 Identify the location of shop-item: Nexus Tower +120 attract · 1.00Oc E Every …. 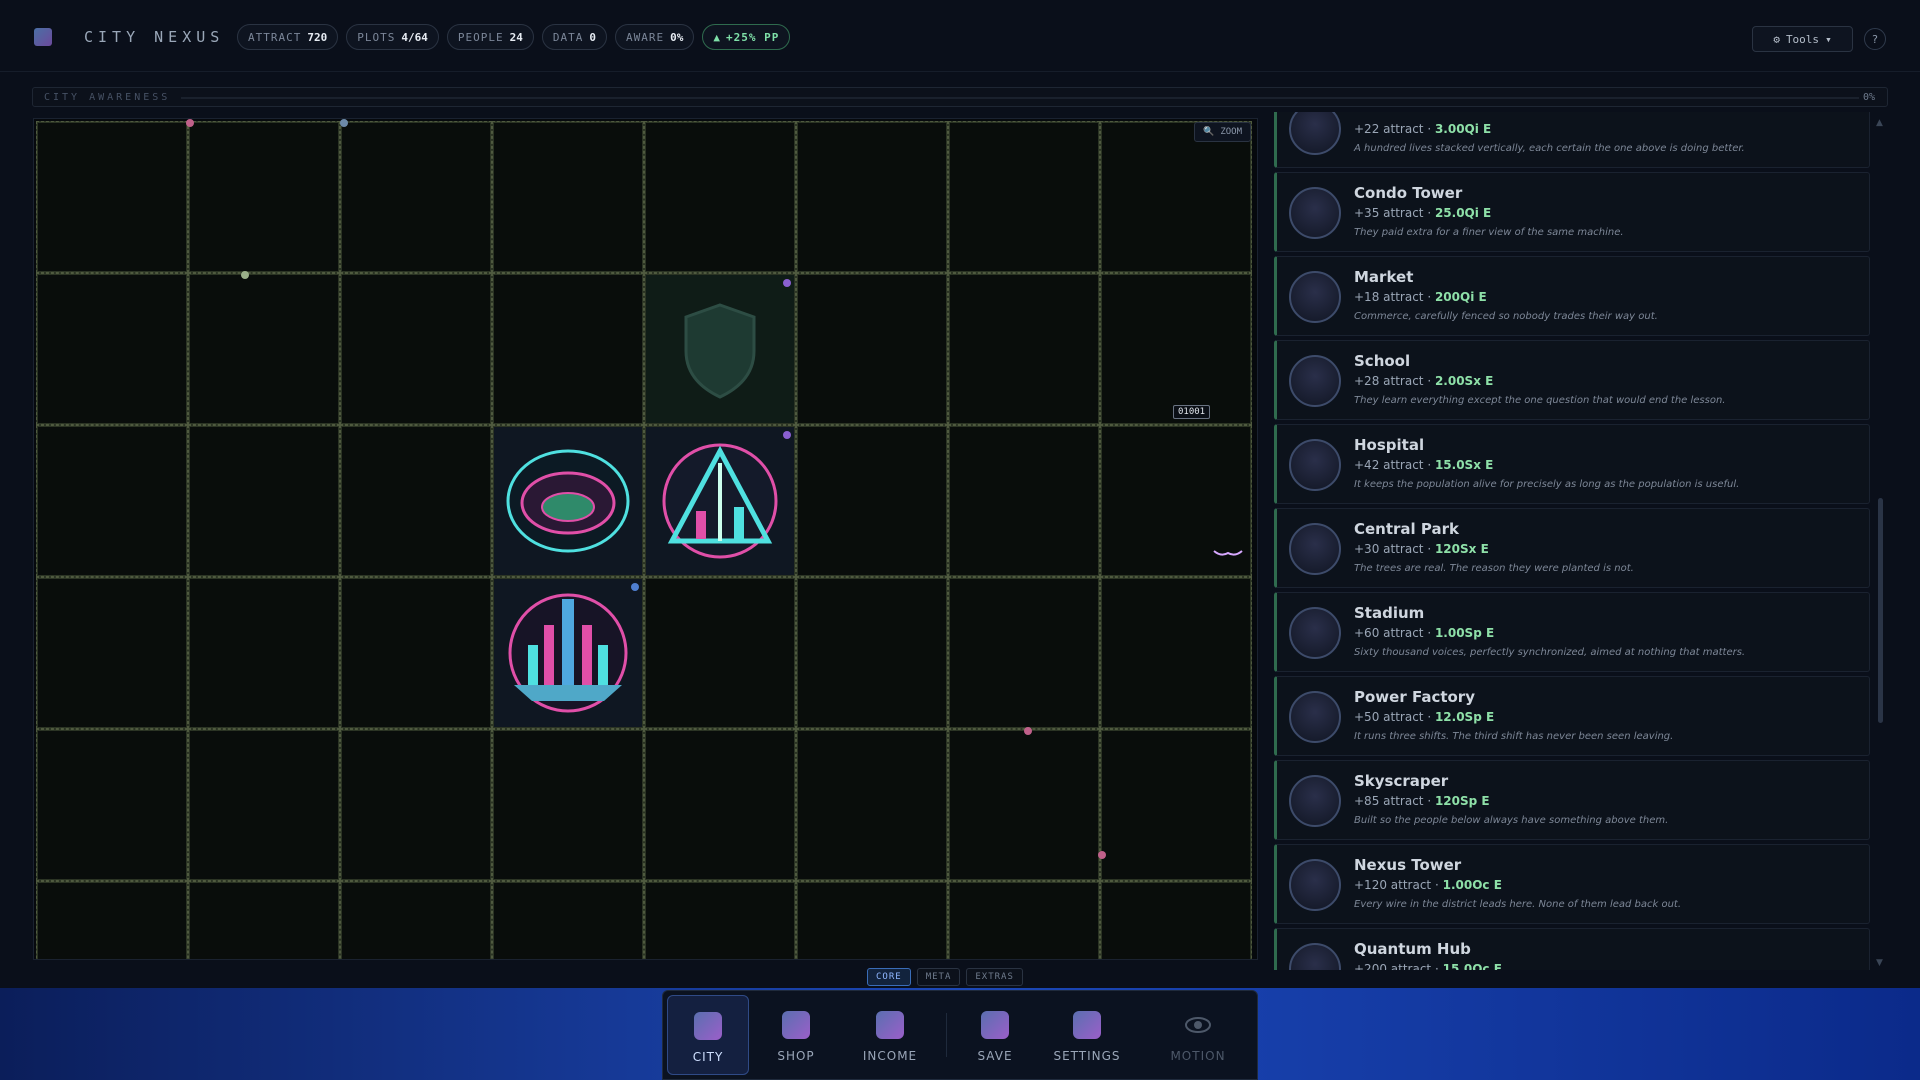
(1572, 884).